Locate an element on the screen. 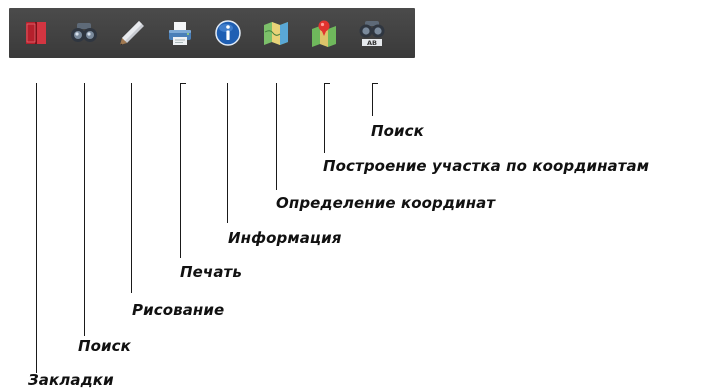  pencil-icon is located at coordinates (132, 33).